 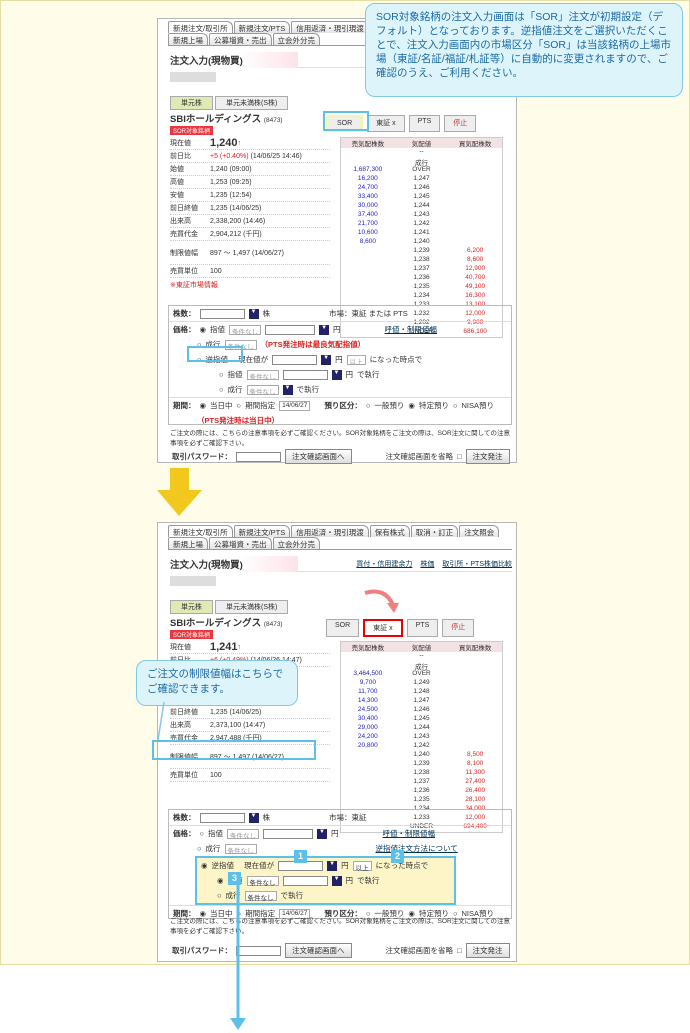 I want to click on stop-button-2: 停止, so click(x=458, y=628).